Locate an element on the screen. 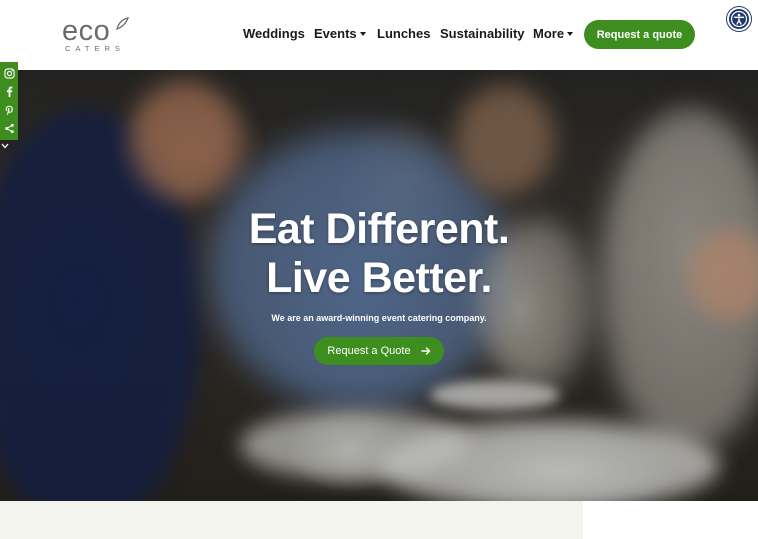  accessibility-button is located at coordinates (739, 19).